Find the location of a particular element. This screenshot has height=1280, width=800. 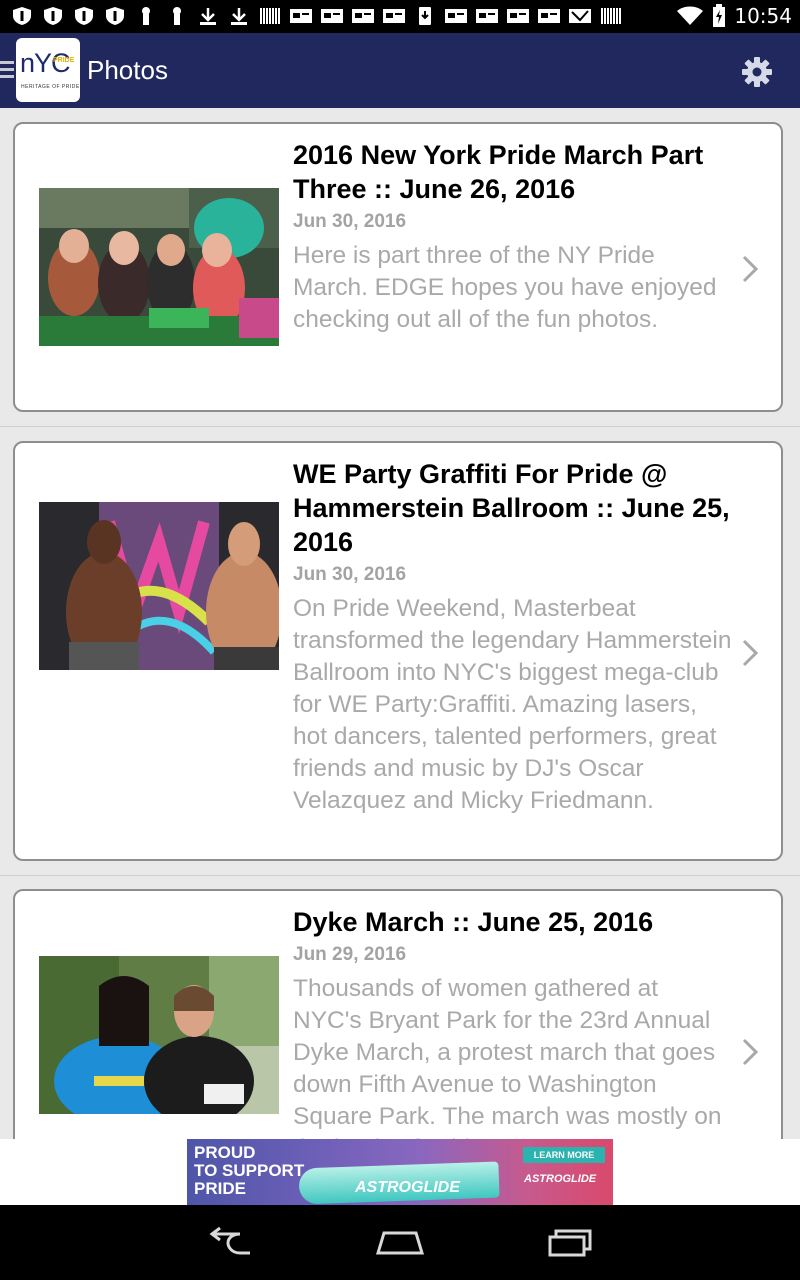

page-title: Photos is located at coordinates (127, 70).